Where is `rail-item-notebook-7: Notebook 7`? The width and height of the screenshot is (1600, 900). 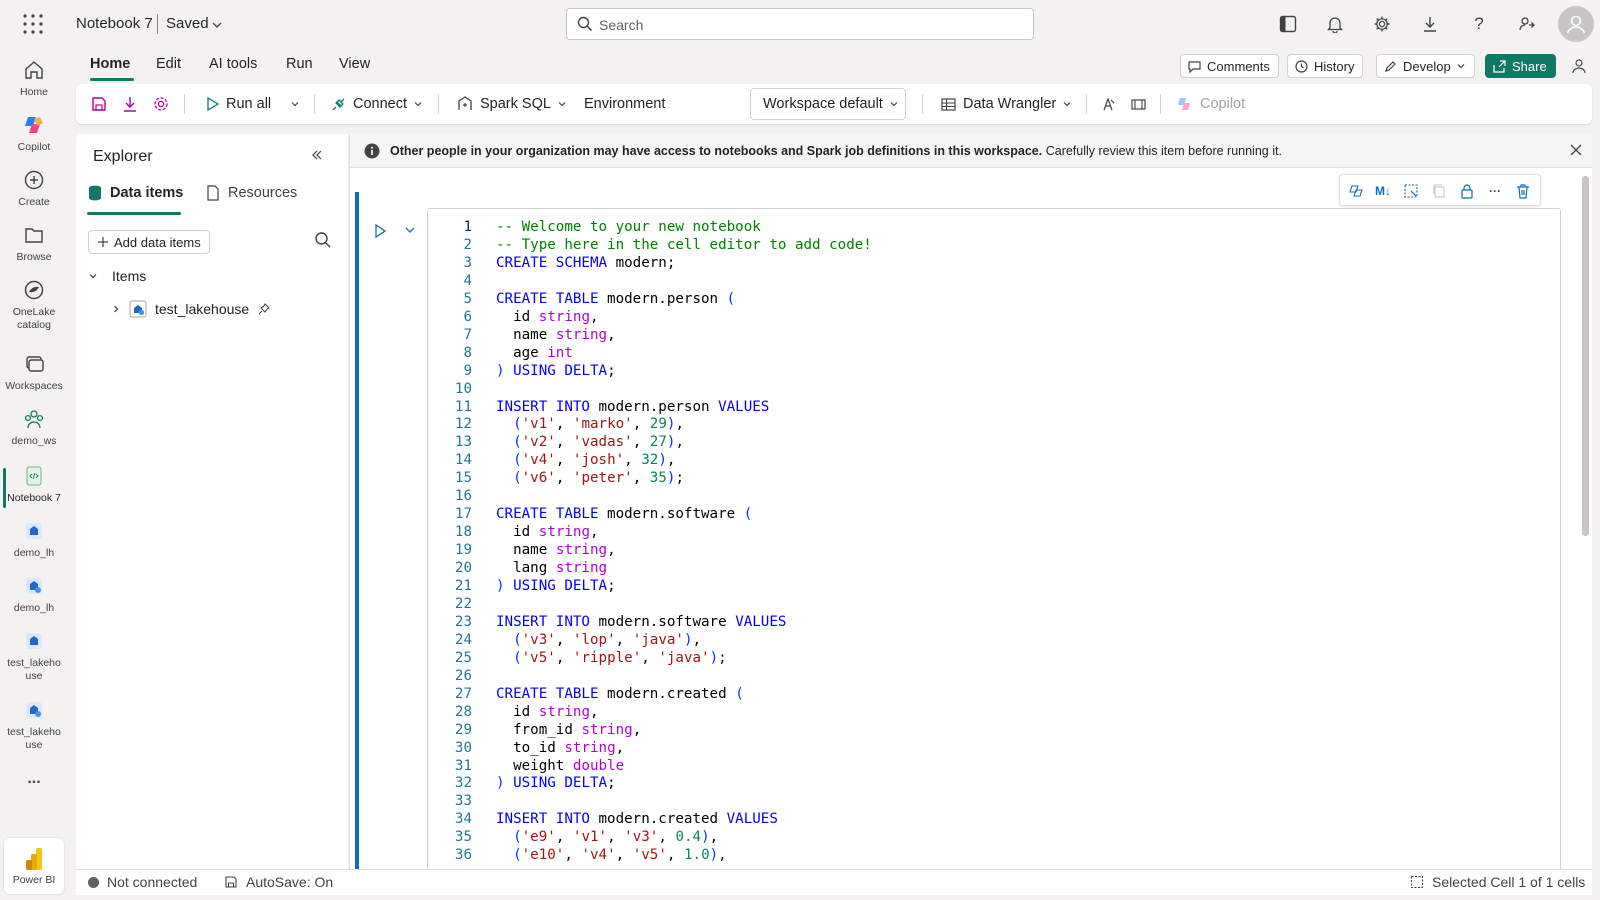 rail-item-notebook-7: Notebook 7 is located at coordinates (34, 483).